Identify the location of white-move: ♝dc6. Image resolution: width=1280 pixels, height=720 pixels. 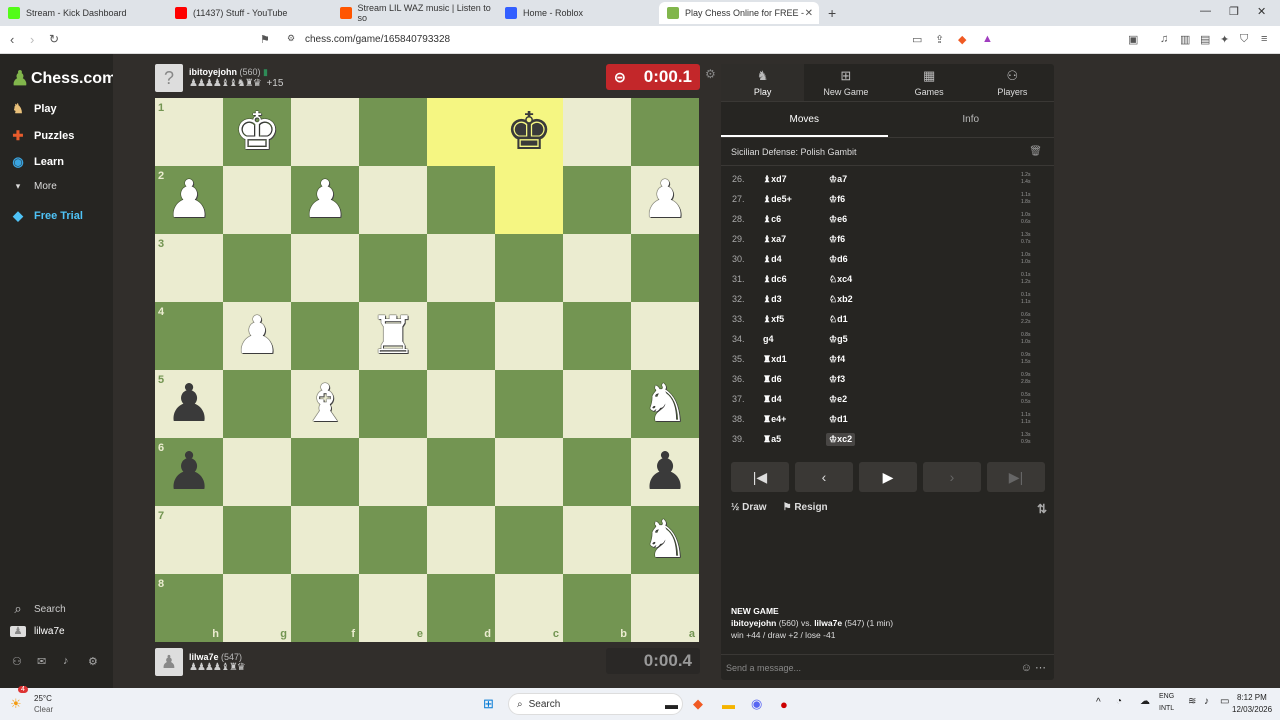
(775, 279).